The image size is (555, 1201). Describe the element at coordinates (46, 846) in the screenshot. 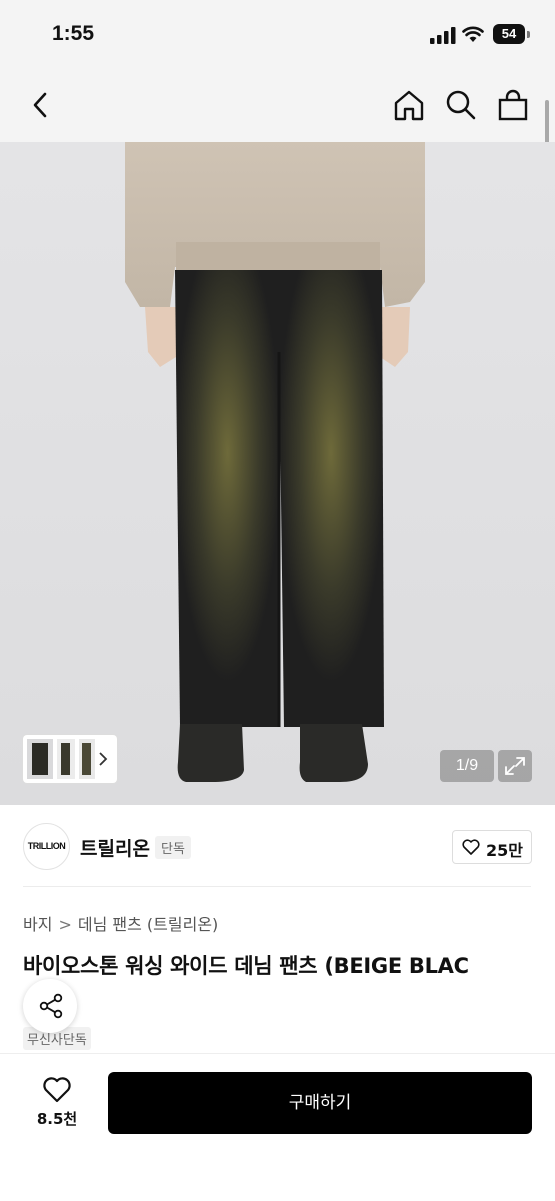

I see `brand-logo: TRILLION` at that location.